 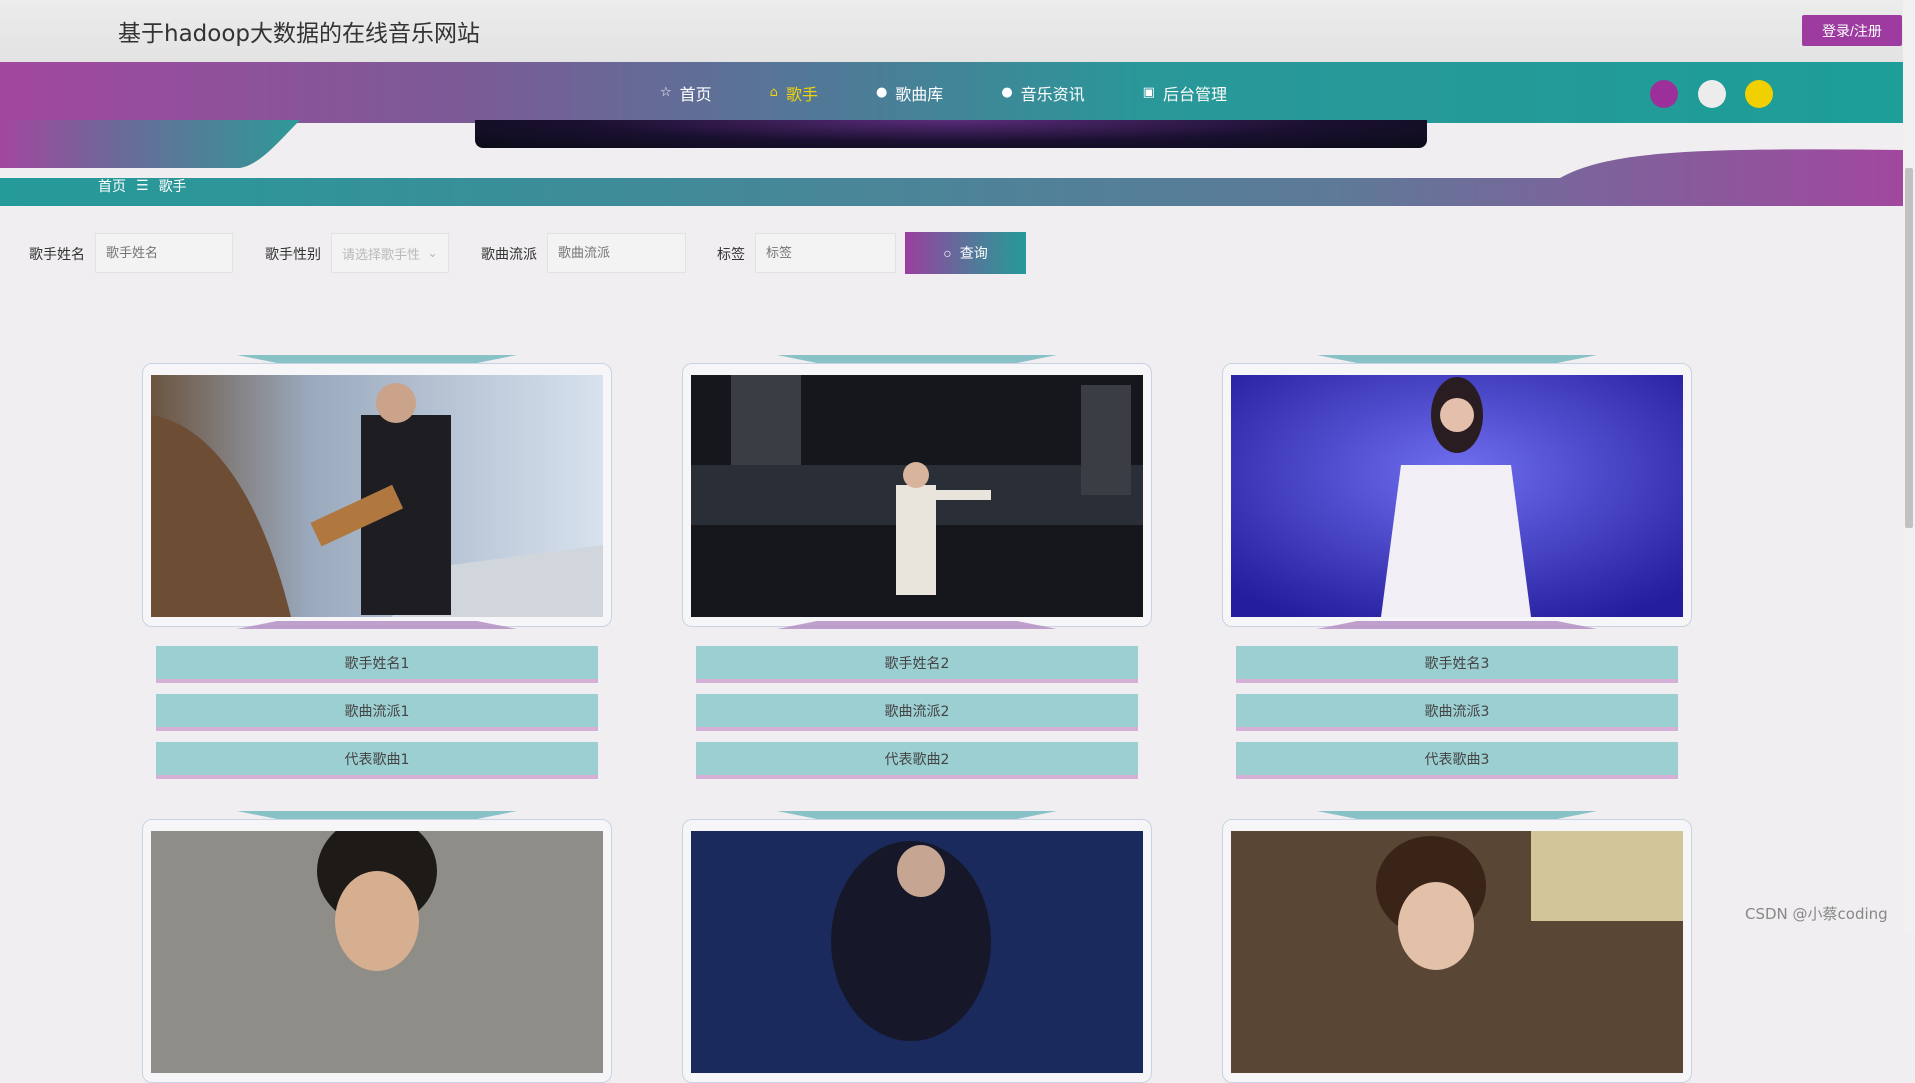 What do you see at coordinates (666, 92) in the screenshot?
I see `star-icon: ☆` at bounding box center [666, 92].